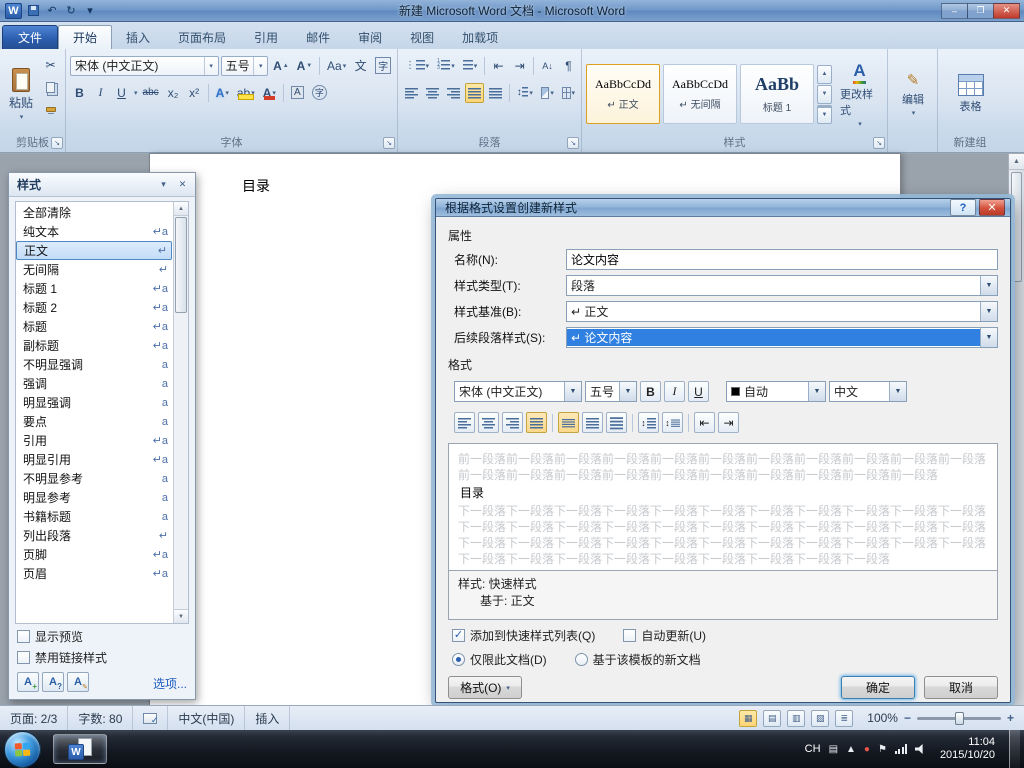  Describe the element at coordinates (71, 11) in the screenshot. I see `redo-icon: ↻` at that location.